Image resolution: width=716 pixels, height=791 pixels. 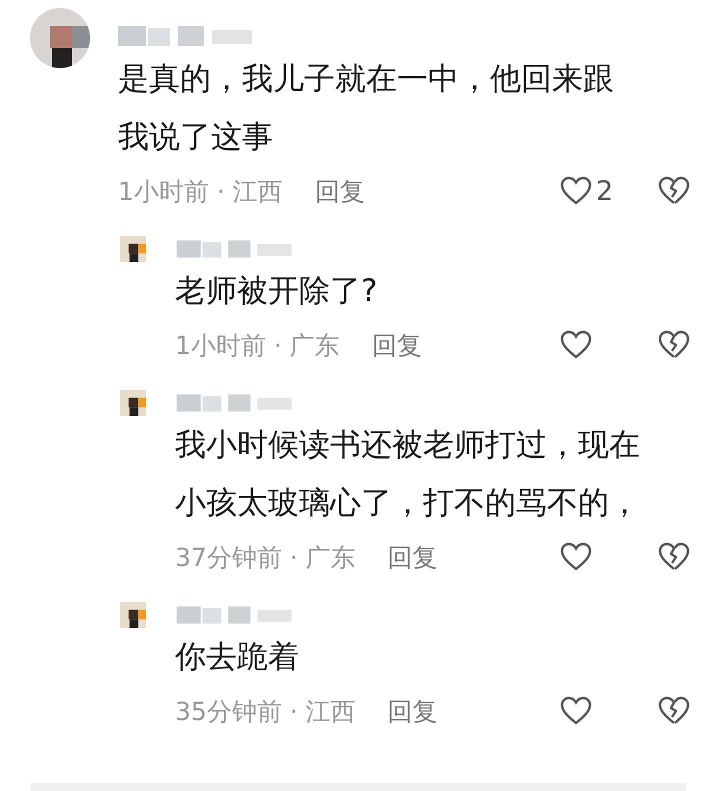 What do you see at coordinates (605, 191) in the screenshot?
I see `like-count: 2` at bounding box center [605, 191].